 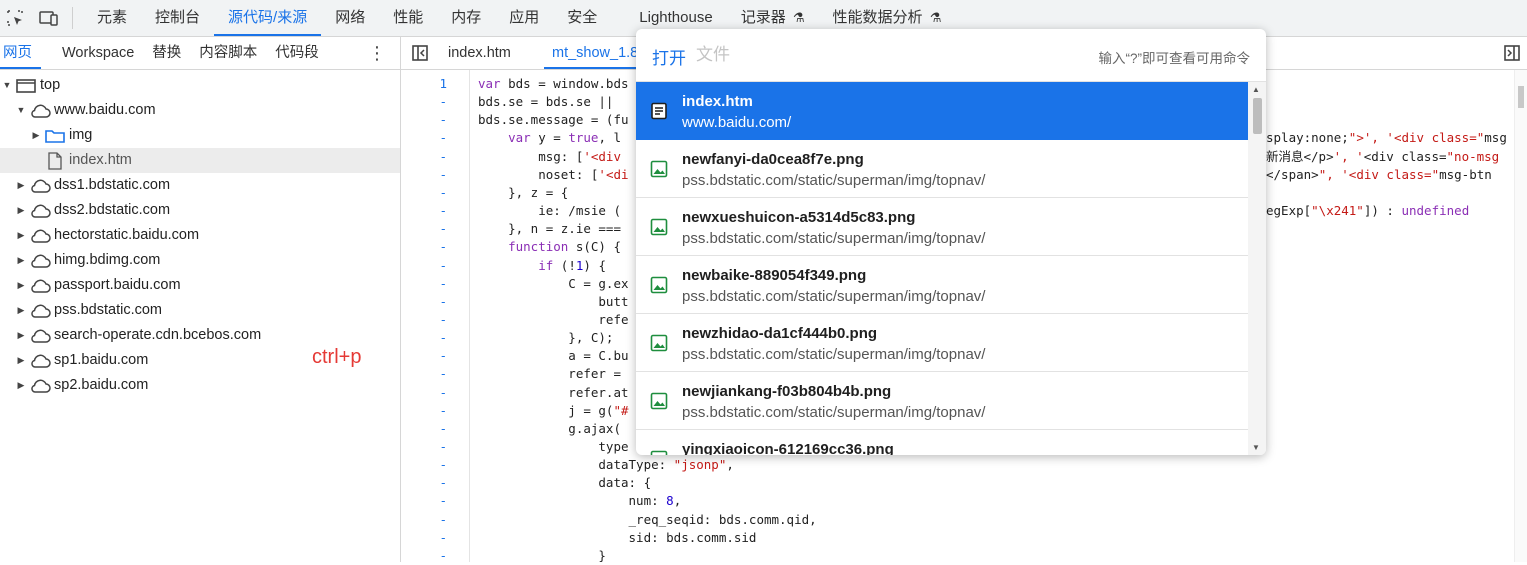 I want to click on toggle-navigator-icon, so click(x=420, y=53).